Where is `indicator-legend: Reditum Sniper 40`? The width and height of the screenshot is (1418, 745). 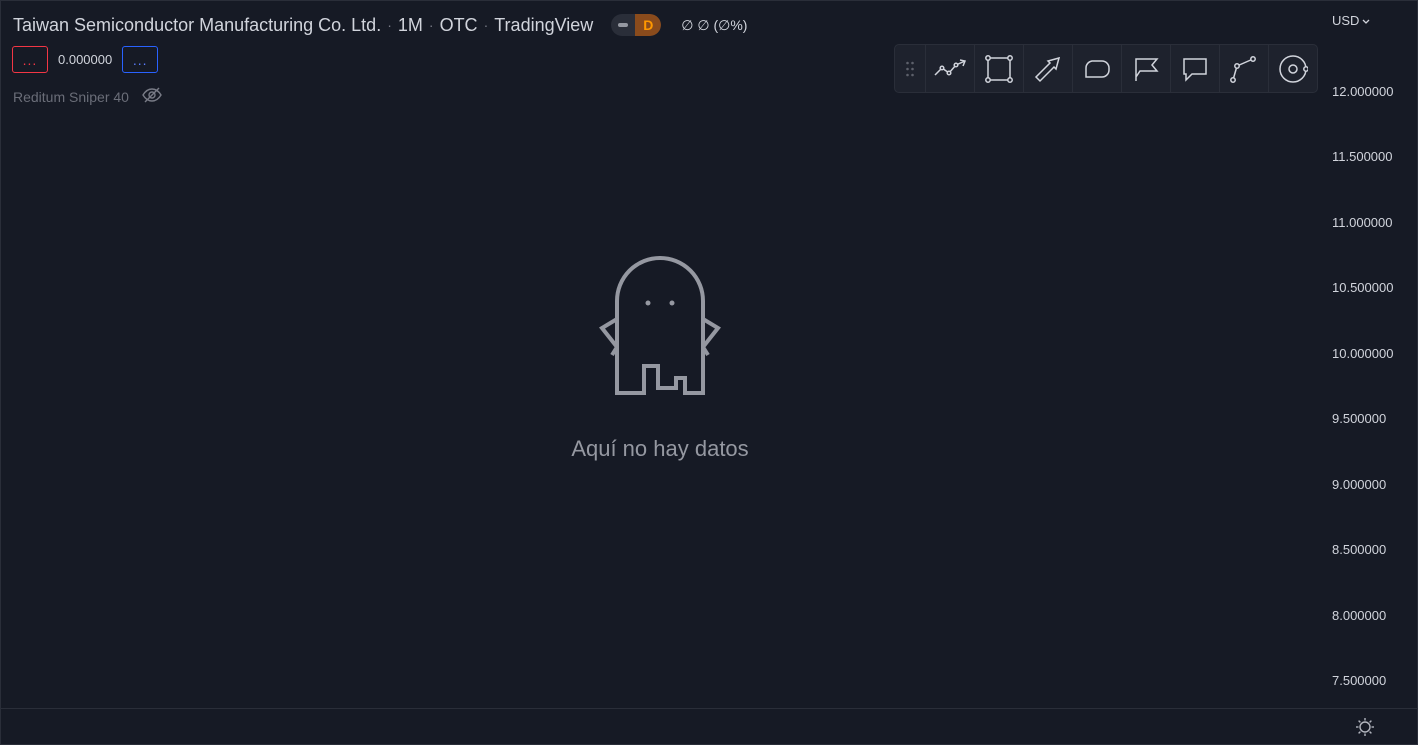
indicator-legend: Reditum Sniper 40 is located at coordinates (88, 96).